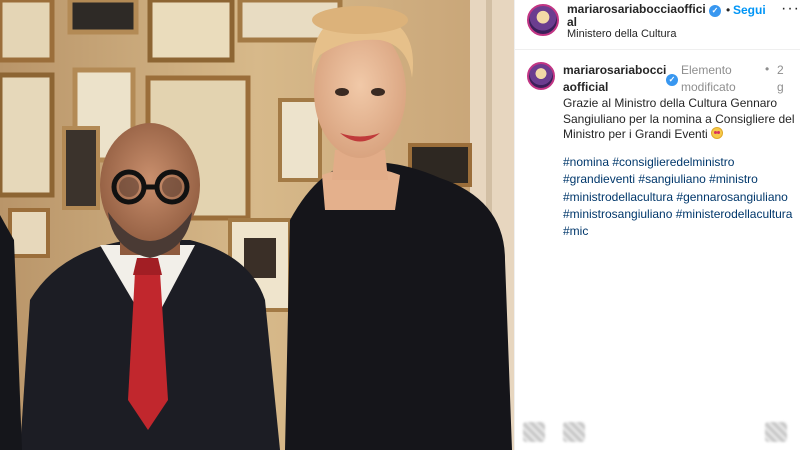 The image size is (800, 450). I want to click on heart-eyes-emoji-icon, so click(717, 133).